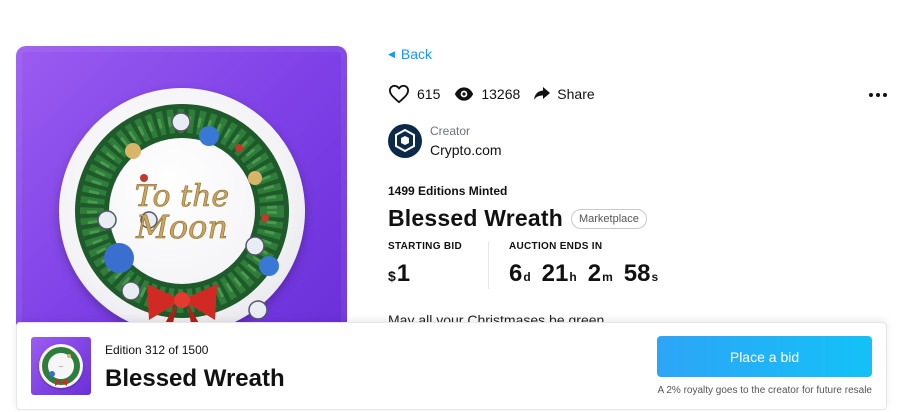 This screenshot has height=412, width=900. I want to click on like-button: 615, so click(414, 94).